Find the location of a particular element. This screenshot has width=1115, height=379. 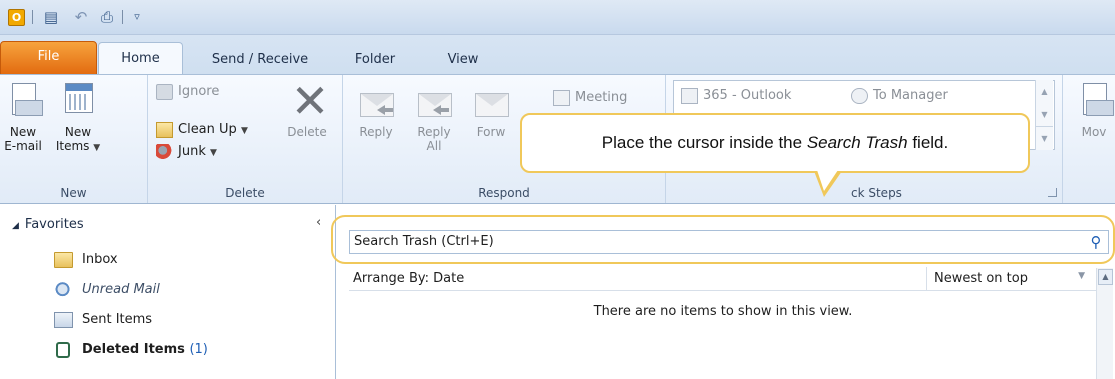

reply-all-label-line2: All is located at coordinates (434, 146).